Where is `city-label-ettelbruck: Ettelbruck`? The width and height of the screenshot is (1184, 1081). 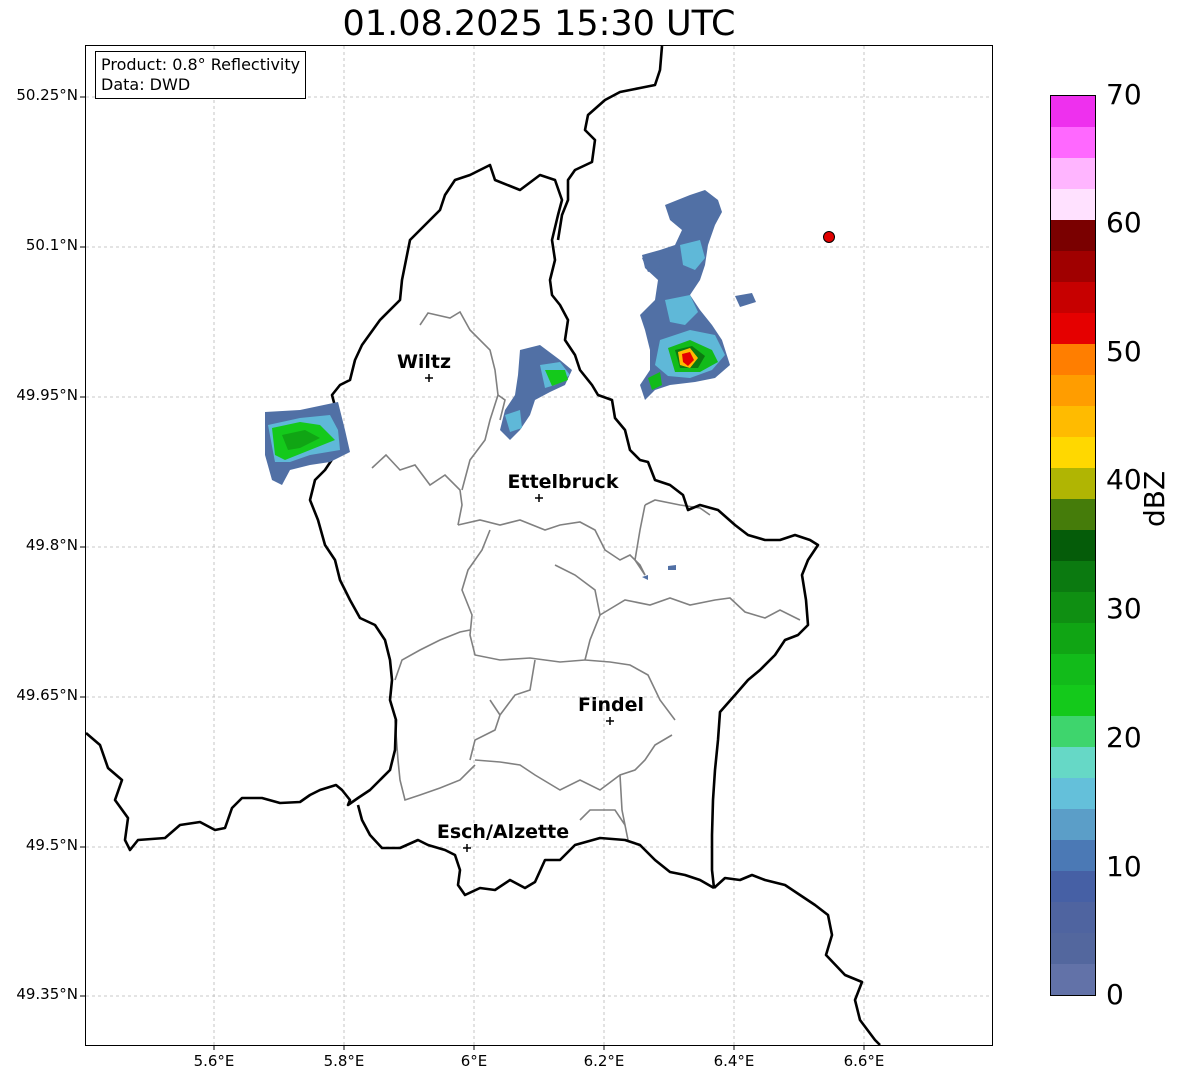 city-label-ettelbruck: Ettelbruck is located at coordinates (563, 482).